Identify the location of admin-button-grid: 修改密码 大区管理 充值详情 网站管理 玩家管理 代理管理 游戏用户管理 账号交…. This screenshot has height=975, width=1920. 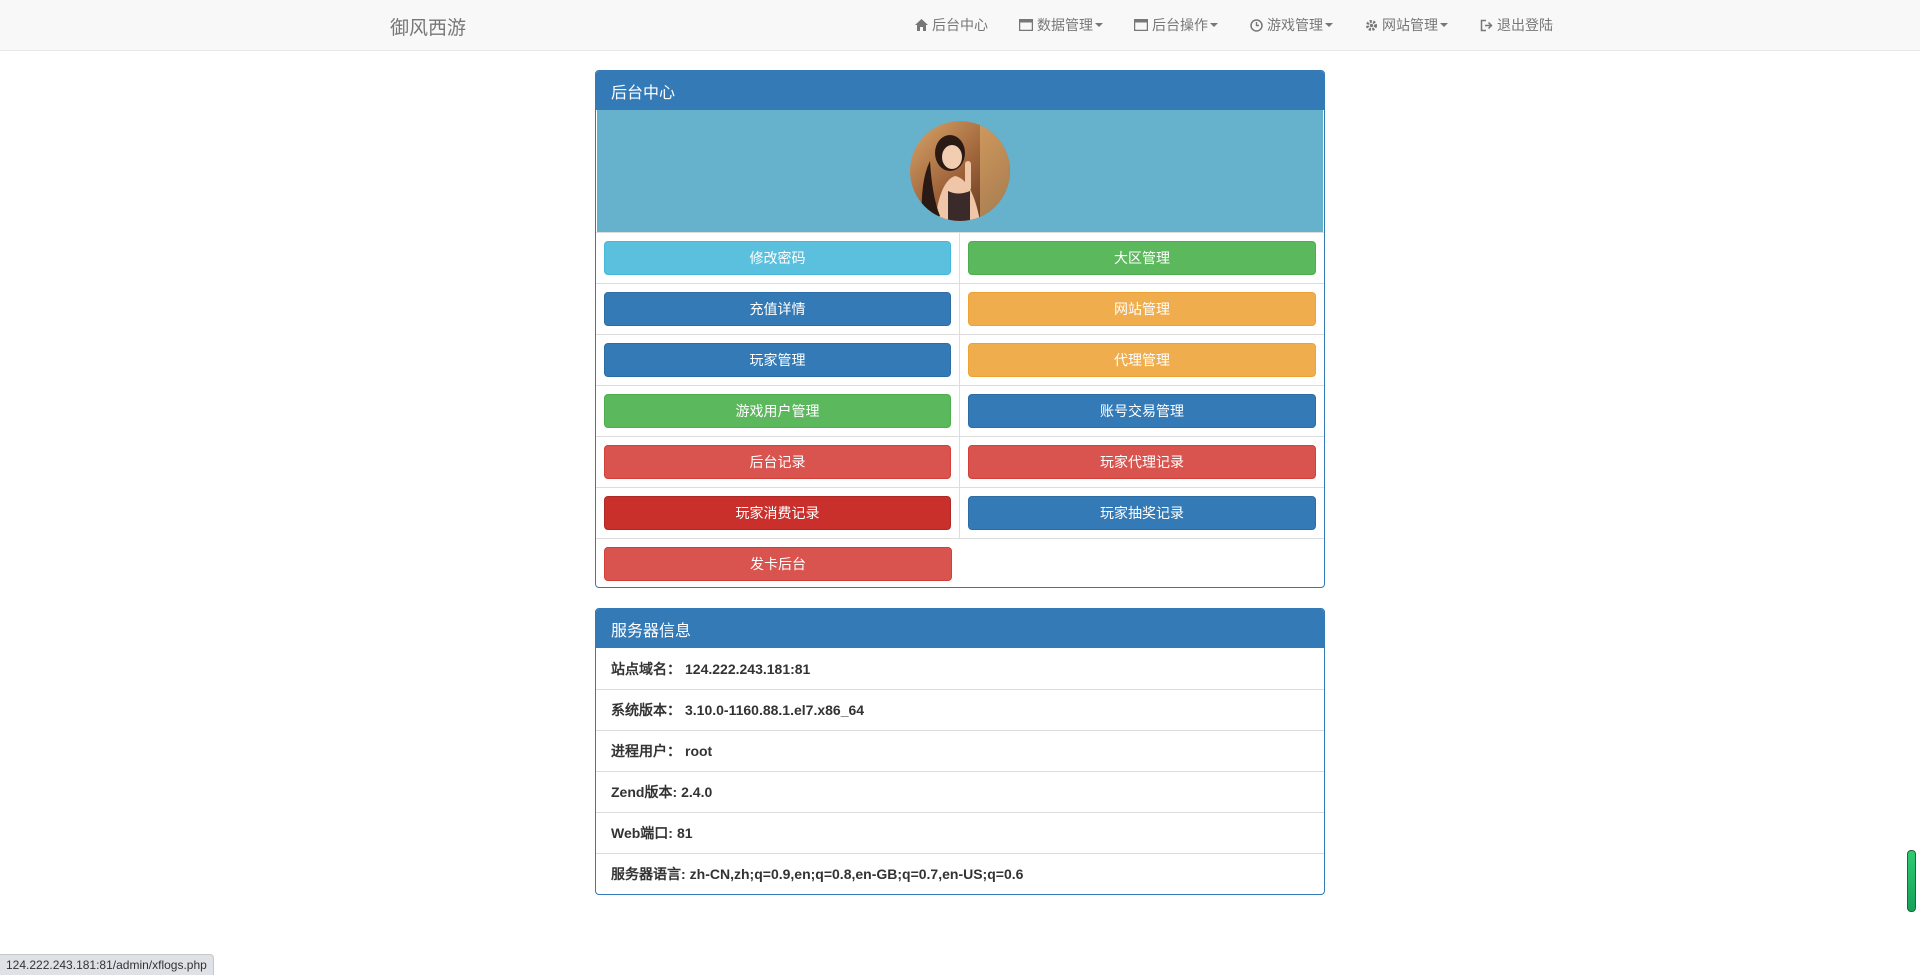
(960, 409).